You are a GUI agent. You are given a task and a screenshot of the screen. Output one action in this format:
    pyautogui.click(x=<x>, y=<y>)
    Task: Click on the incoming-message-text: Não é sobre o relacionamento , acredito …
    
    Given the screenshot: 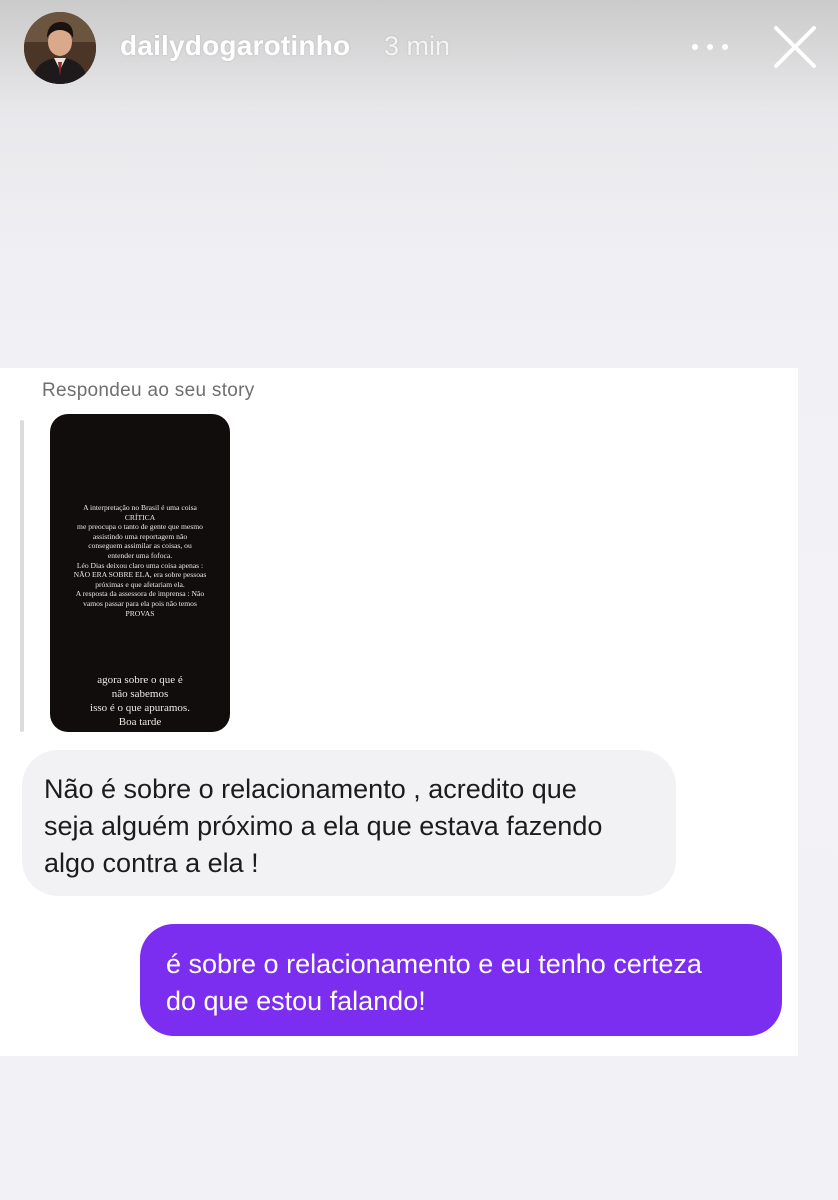 What is the action you would take?
    pyautogui.click(x=323, y=826)
    